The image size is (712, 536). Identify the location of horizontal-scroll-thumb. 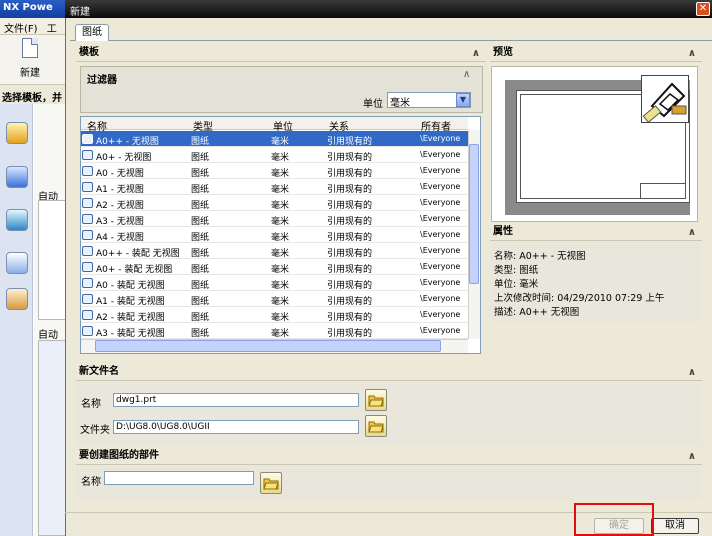
(268, 346).